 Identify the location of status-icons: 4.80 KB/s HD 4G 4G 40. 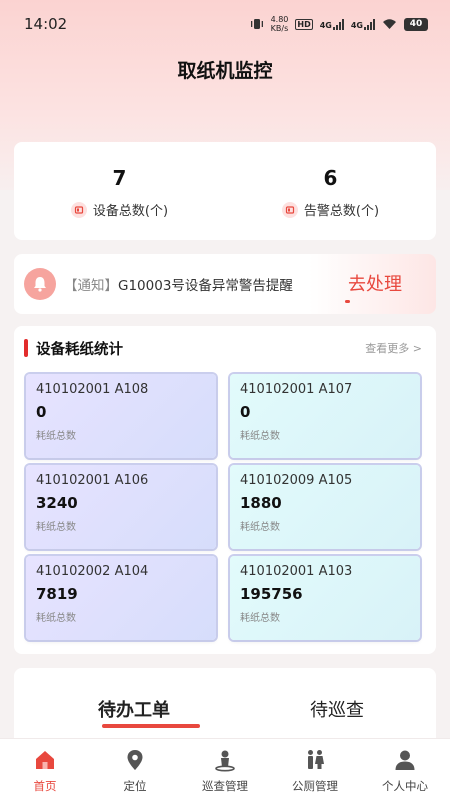
(339, 24).